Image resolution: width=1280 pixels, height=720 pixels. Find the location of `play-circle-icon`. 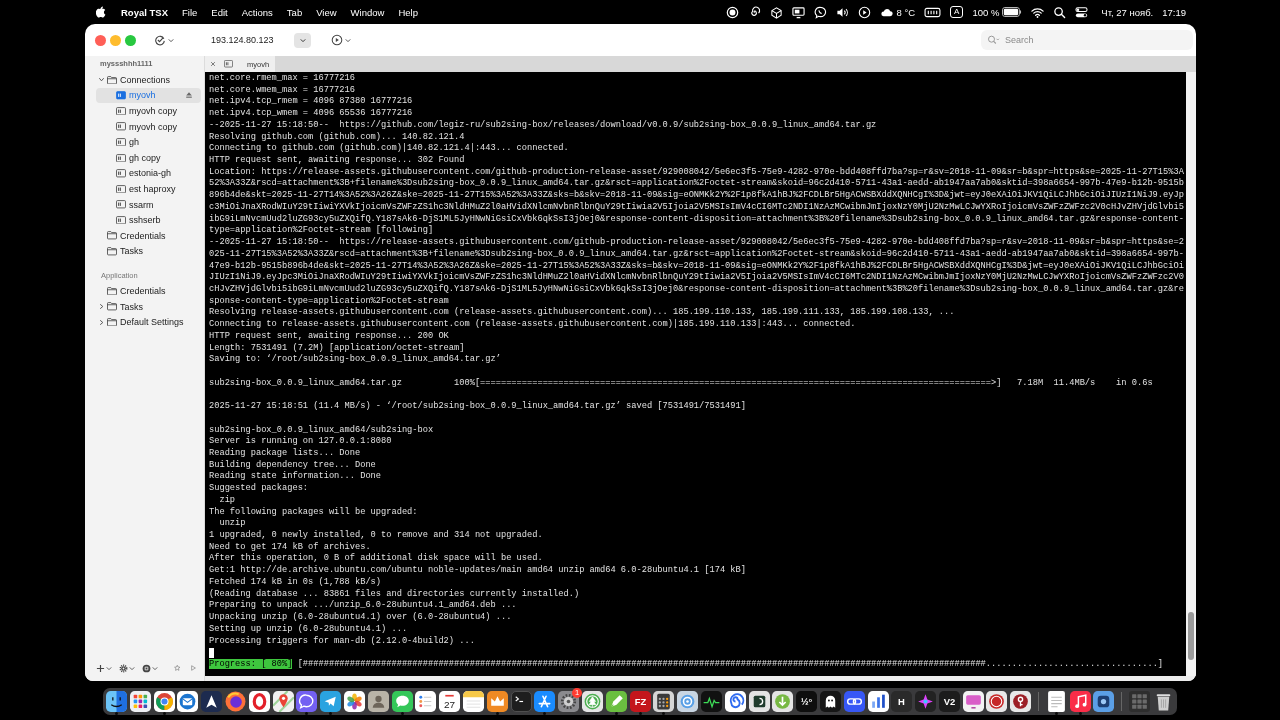

play-circle-icon is located at coordinates (865, 12).